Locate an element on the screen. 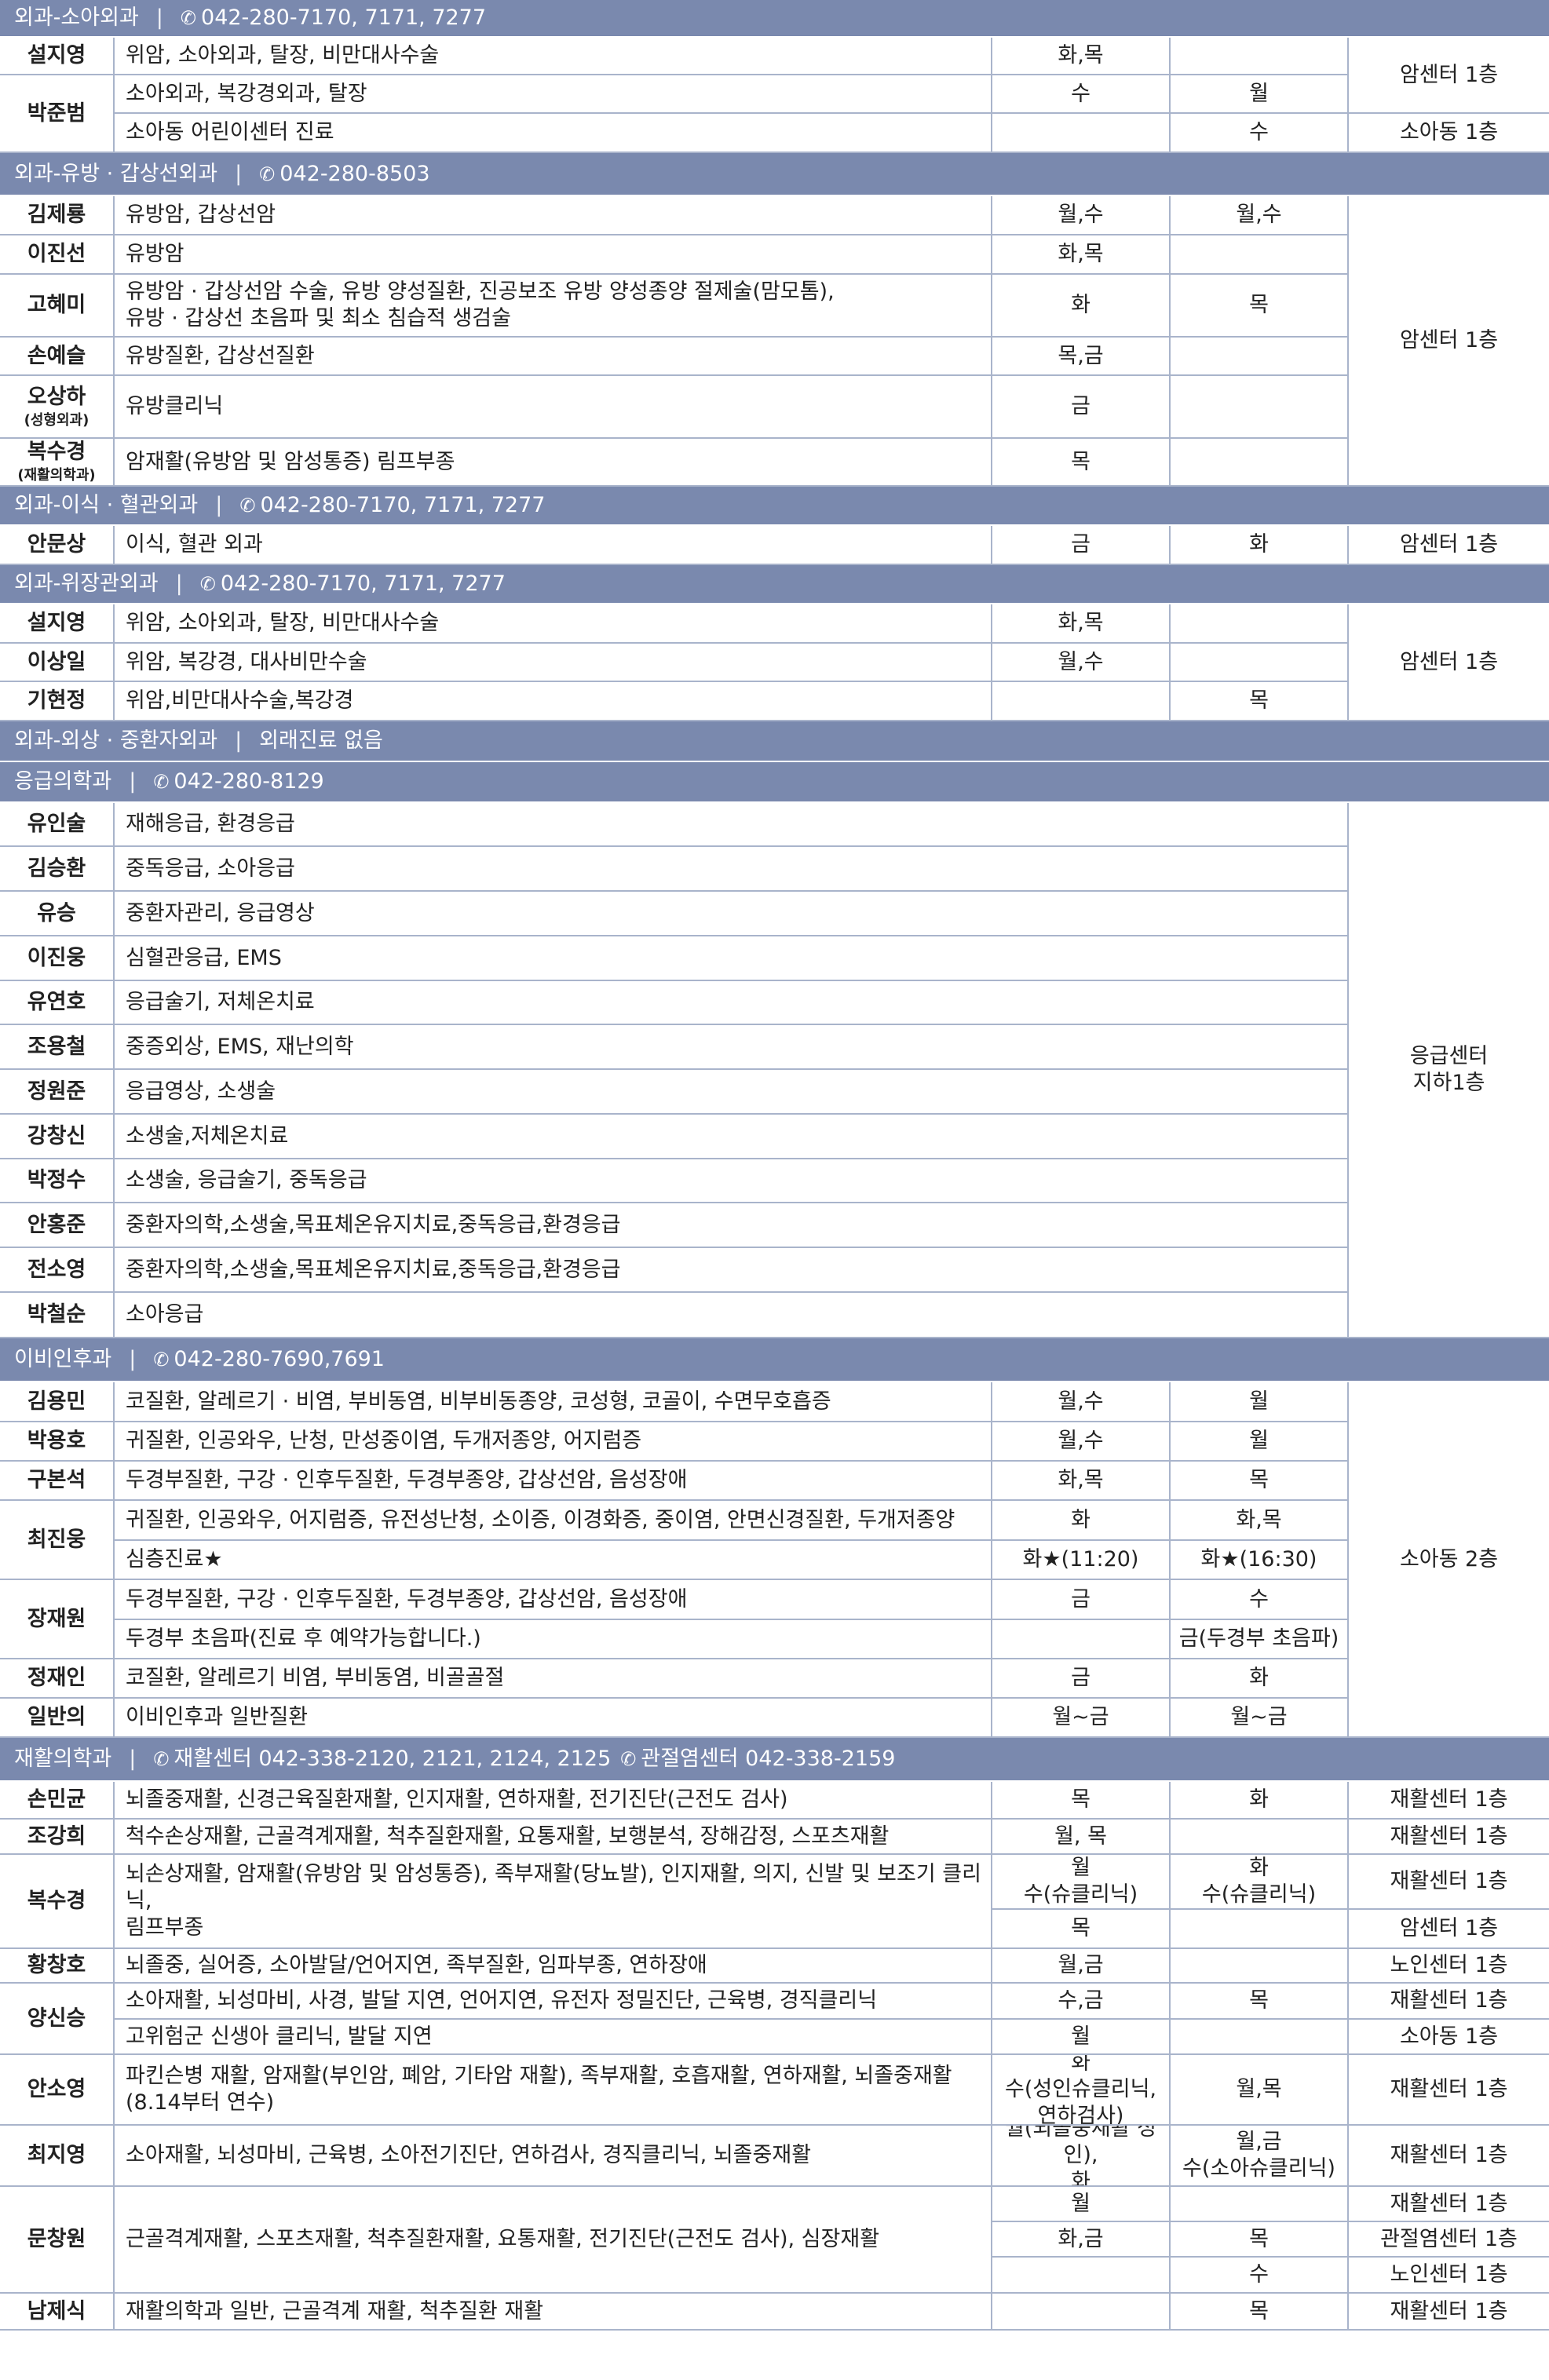 This screenshot has height=2380, width=1549. am-clinic-days-text: 월~금 is located at coordinates (1080, 1717).